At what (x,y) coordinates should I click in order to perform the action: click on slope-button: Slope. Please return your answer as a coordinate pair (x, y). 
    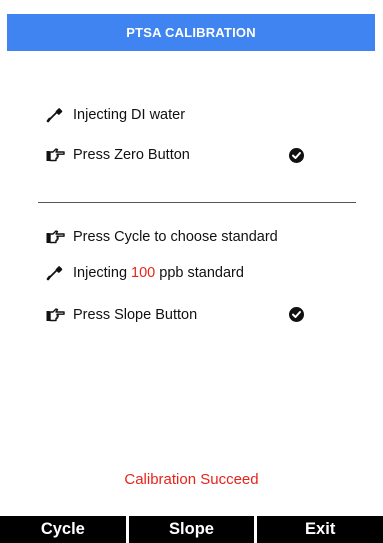
    Looking at the image, I should click on (190, 529).